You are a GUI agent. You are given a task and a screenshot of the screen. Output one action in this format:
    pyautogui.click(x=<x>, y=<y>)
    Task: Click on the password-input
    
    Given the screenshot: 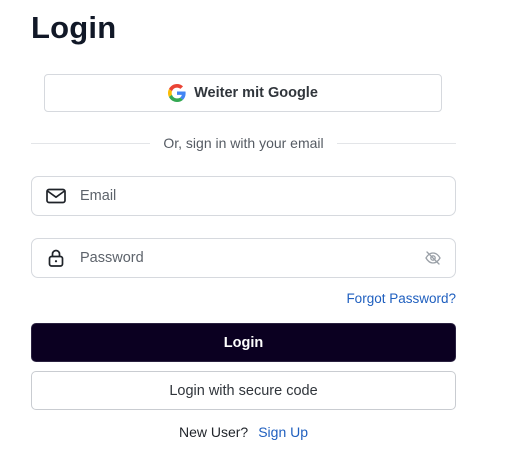 What is the action you would take?
    pyautogui.click(x=245, y=258)
    